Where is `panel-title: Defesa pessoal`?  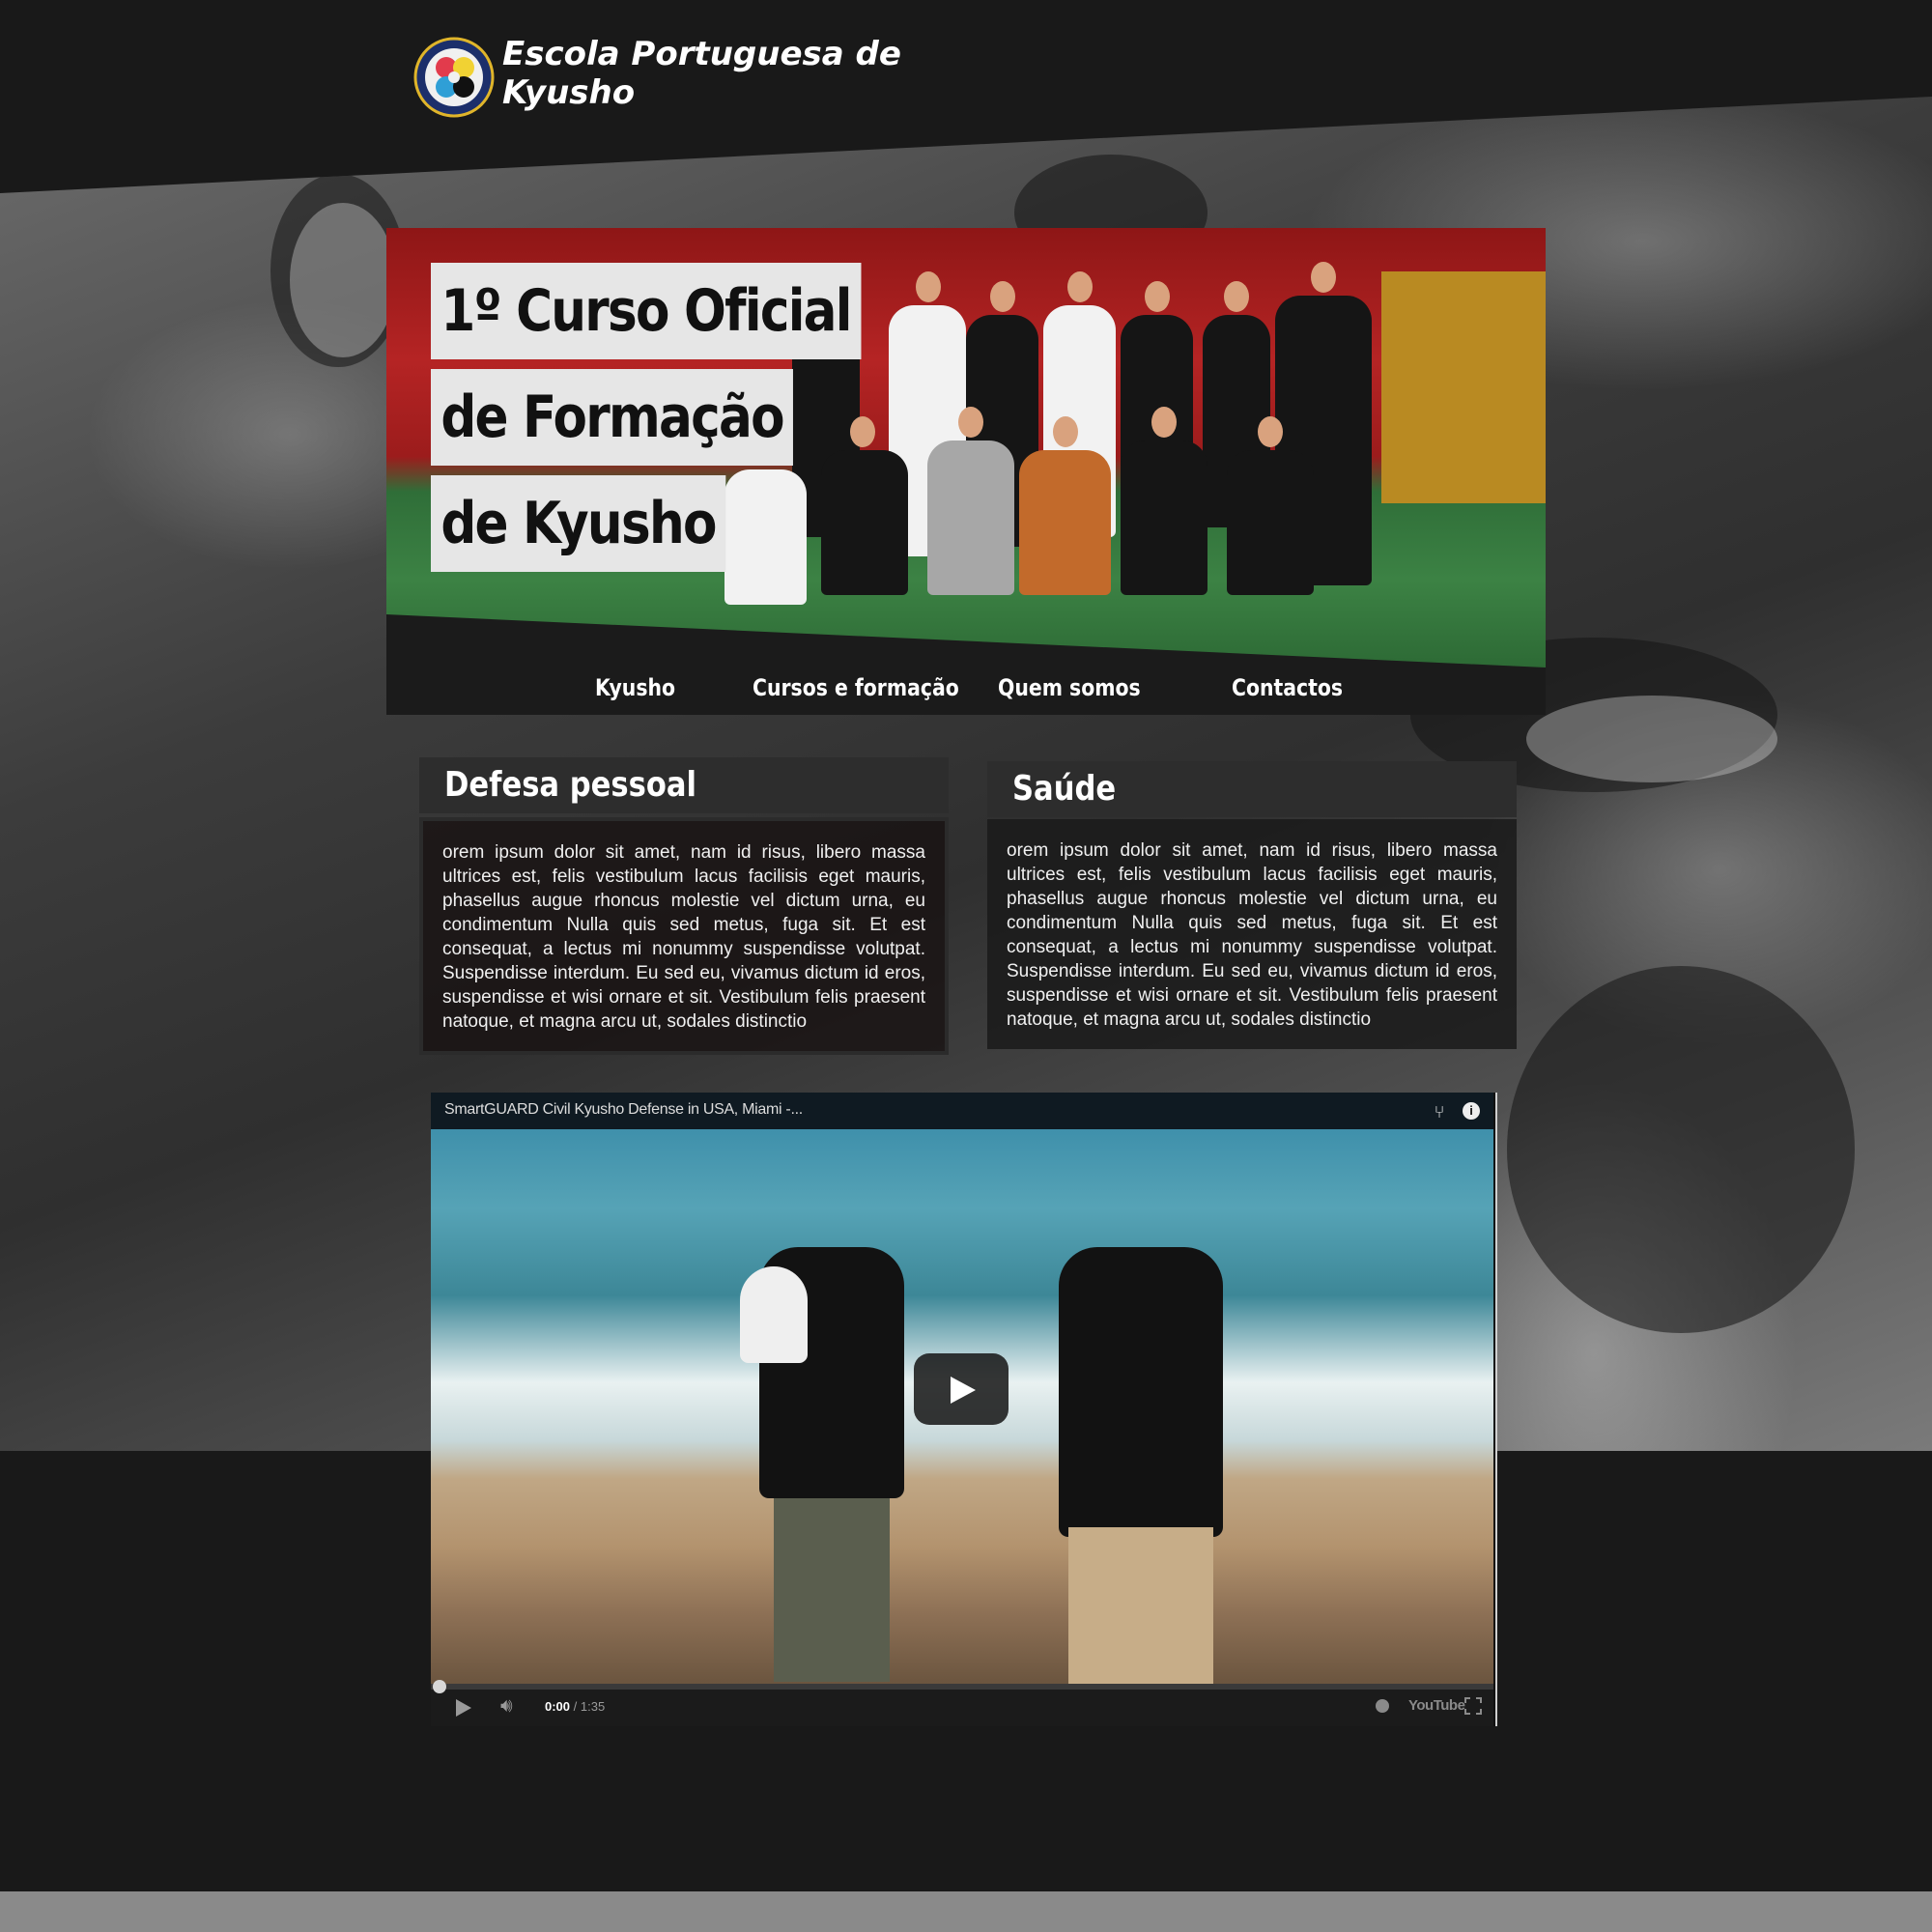 panel-title: Defesa pessoal is located at coordinates (684, 785).